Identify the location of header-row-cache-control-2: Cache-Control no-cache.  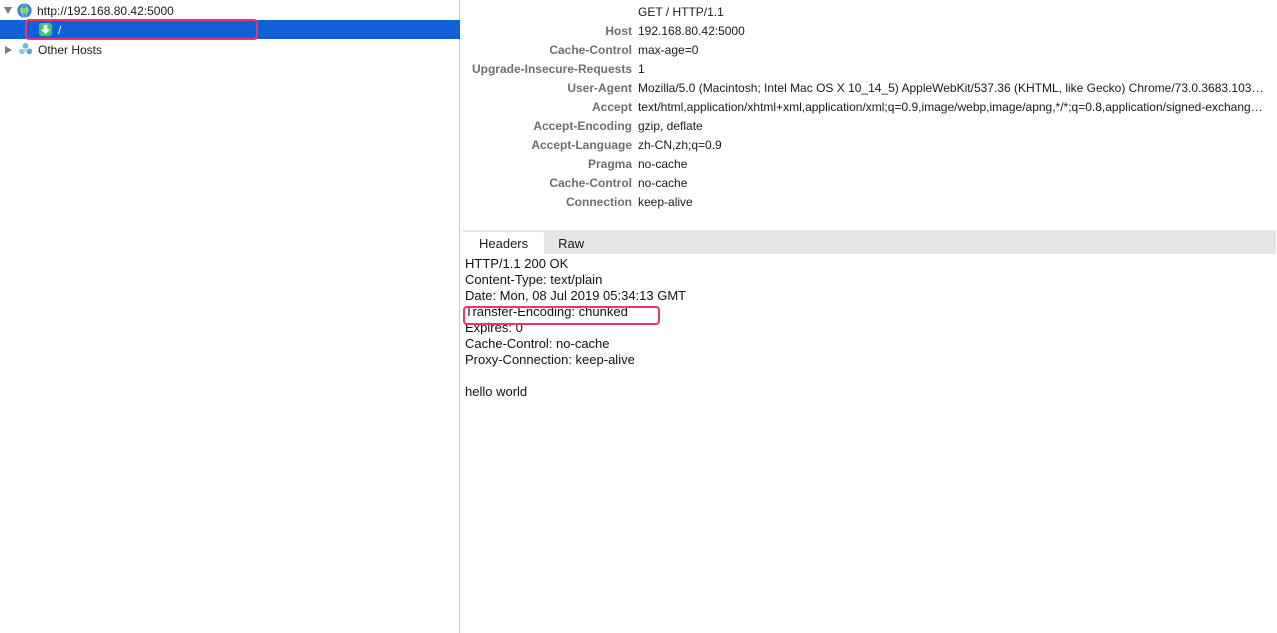
(868, 182).